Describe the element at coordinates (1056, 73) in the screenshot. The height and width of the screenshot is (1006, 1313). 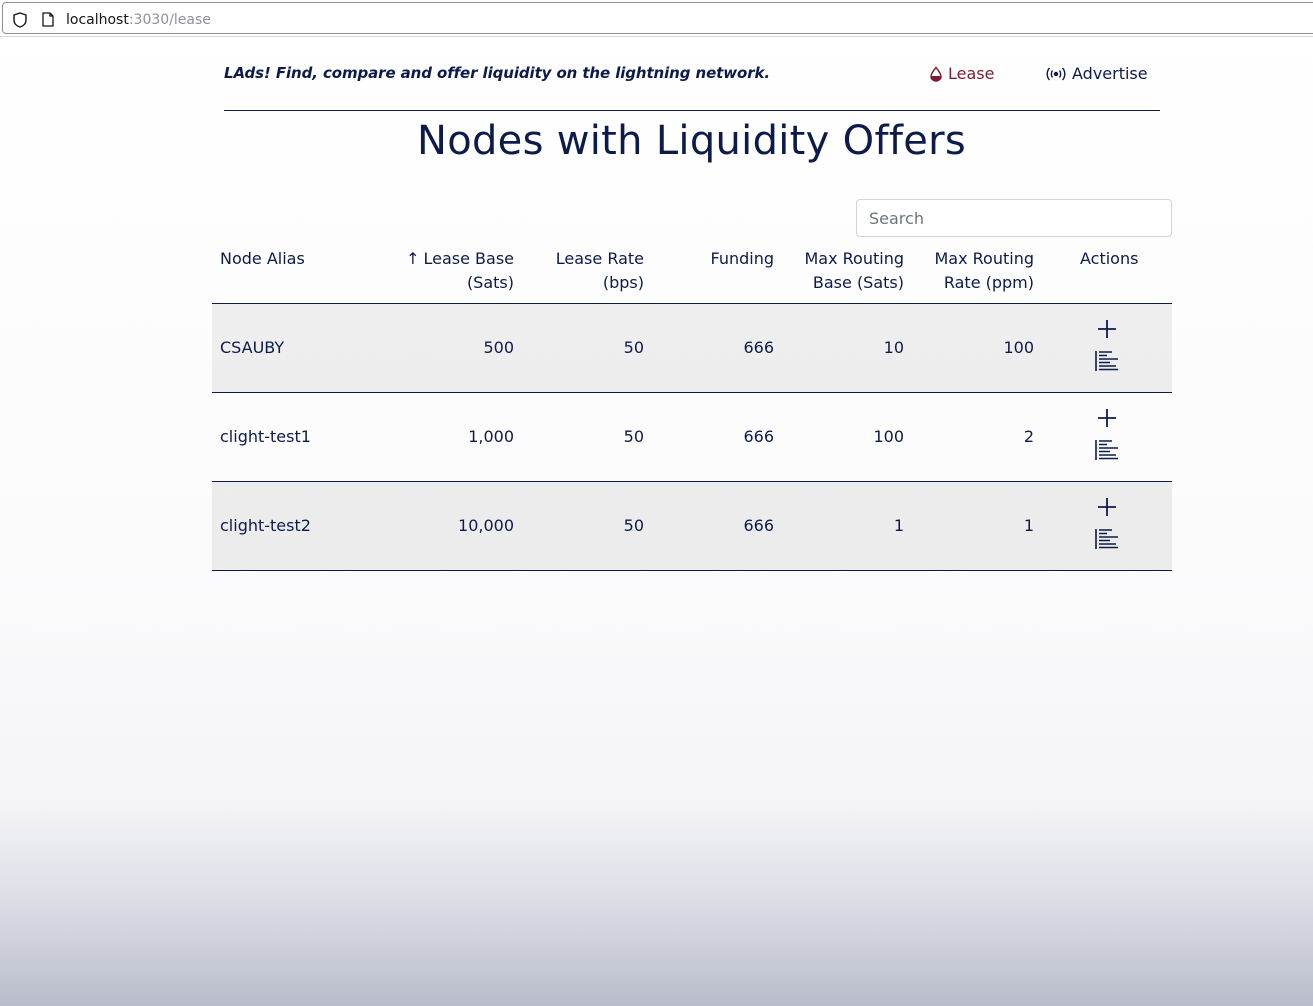
I see `broadcast-icon` at that location.